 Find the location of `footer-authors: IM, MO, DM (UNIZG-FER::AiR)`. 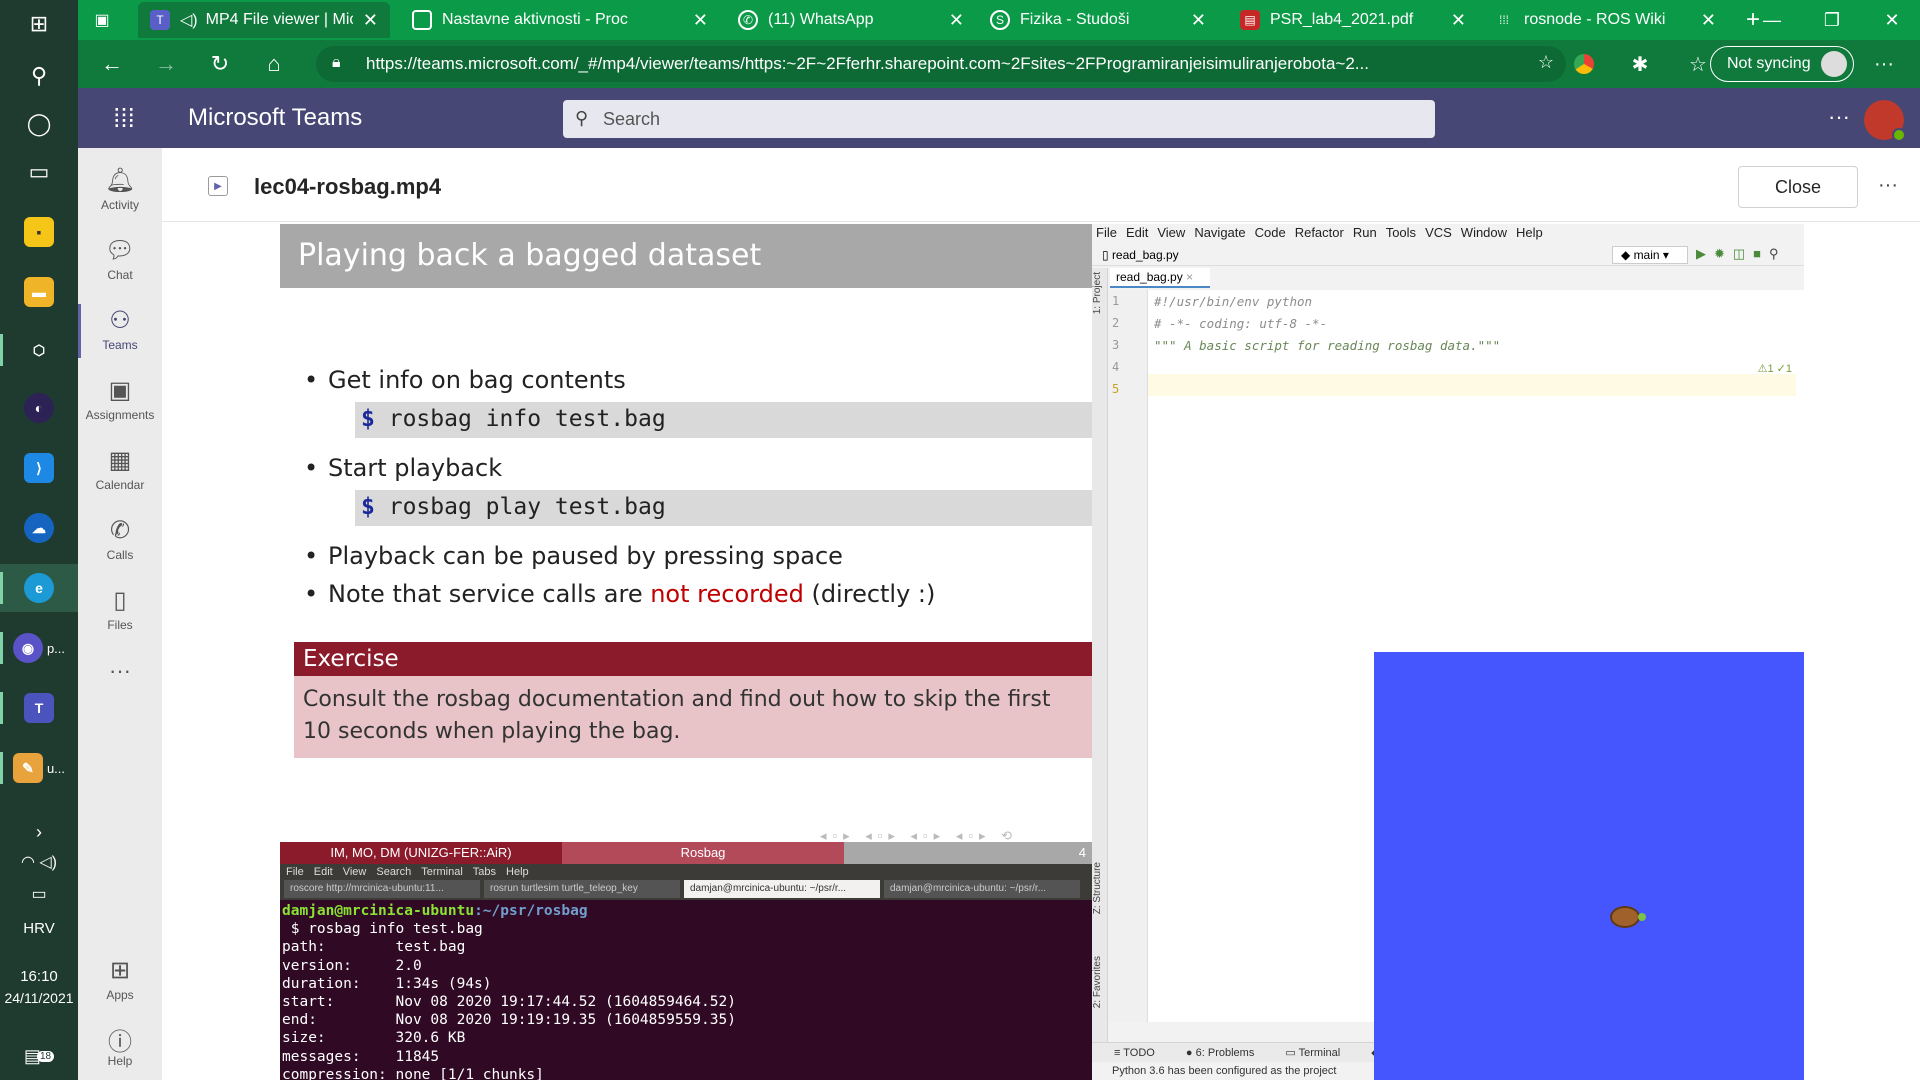

footer-authors: IM, MO, DM (UNIZG-FER::AiR) is located at coordinates (421, 853).